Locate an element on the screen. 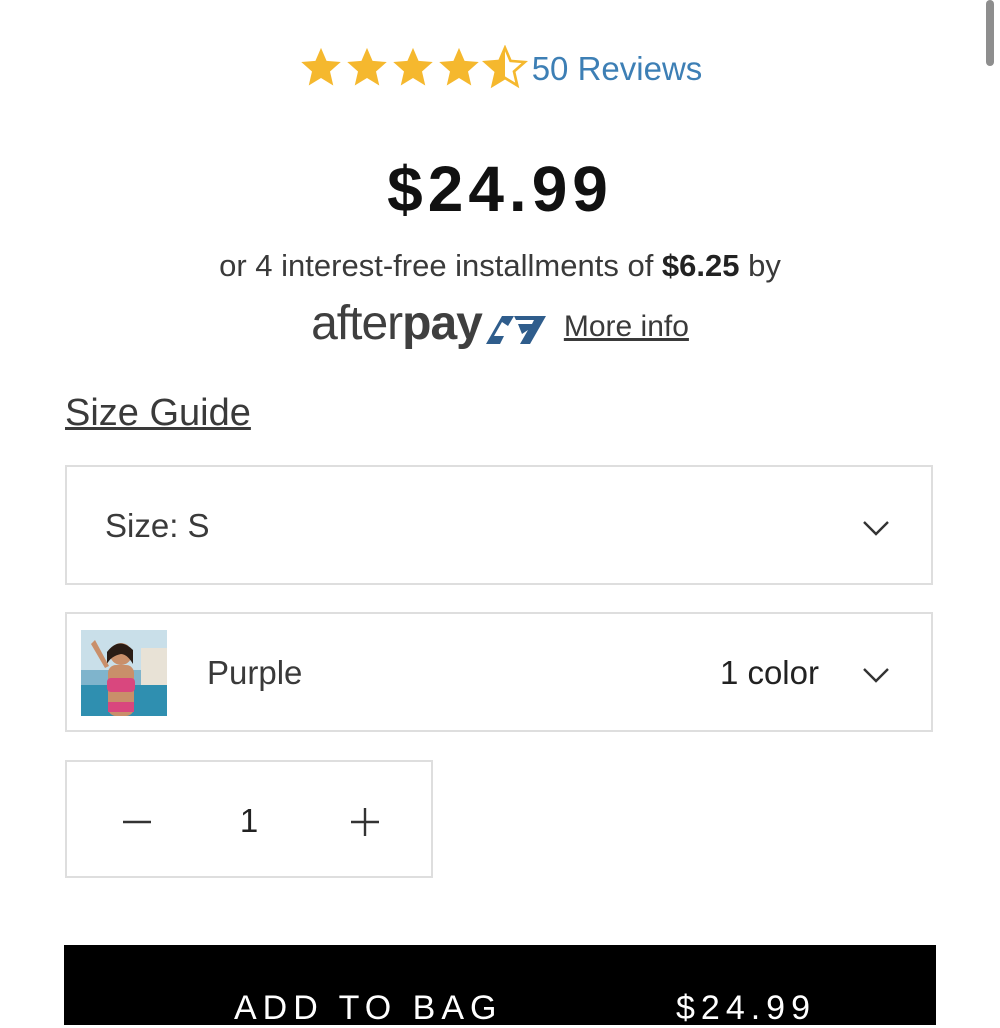 The height and width of the screenshot is (1028, 1000). color-select-value: Purple is located at coordinates (255, 672).